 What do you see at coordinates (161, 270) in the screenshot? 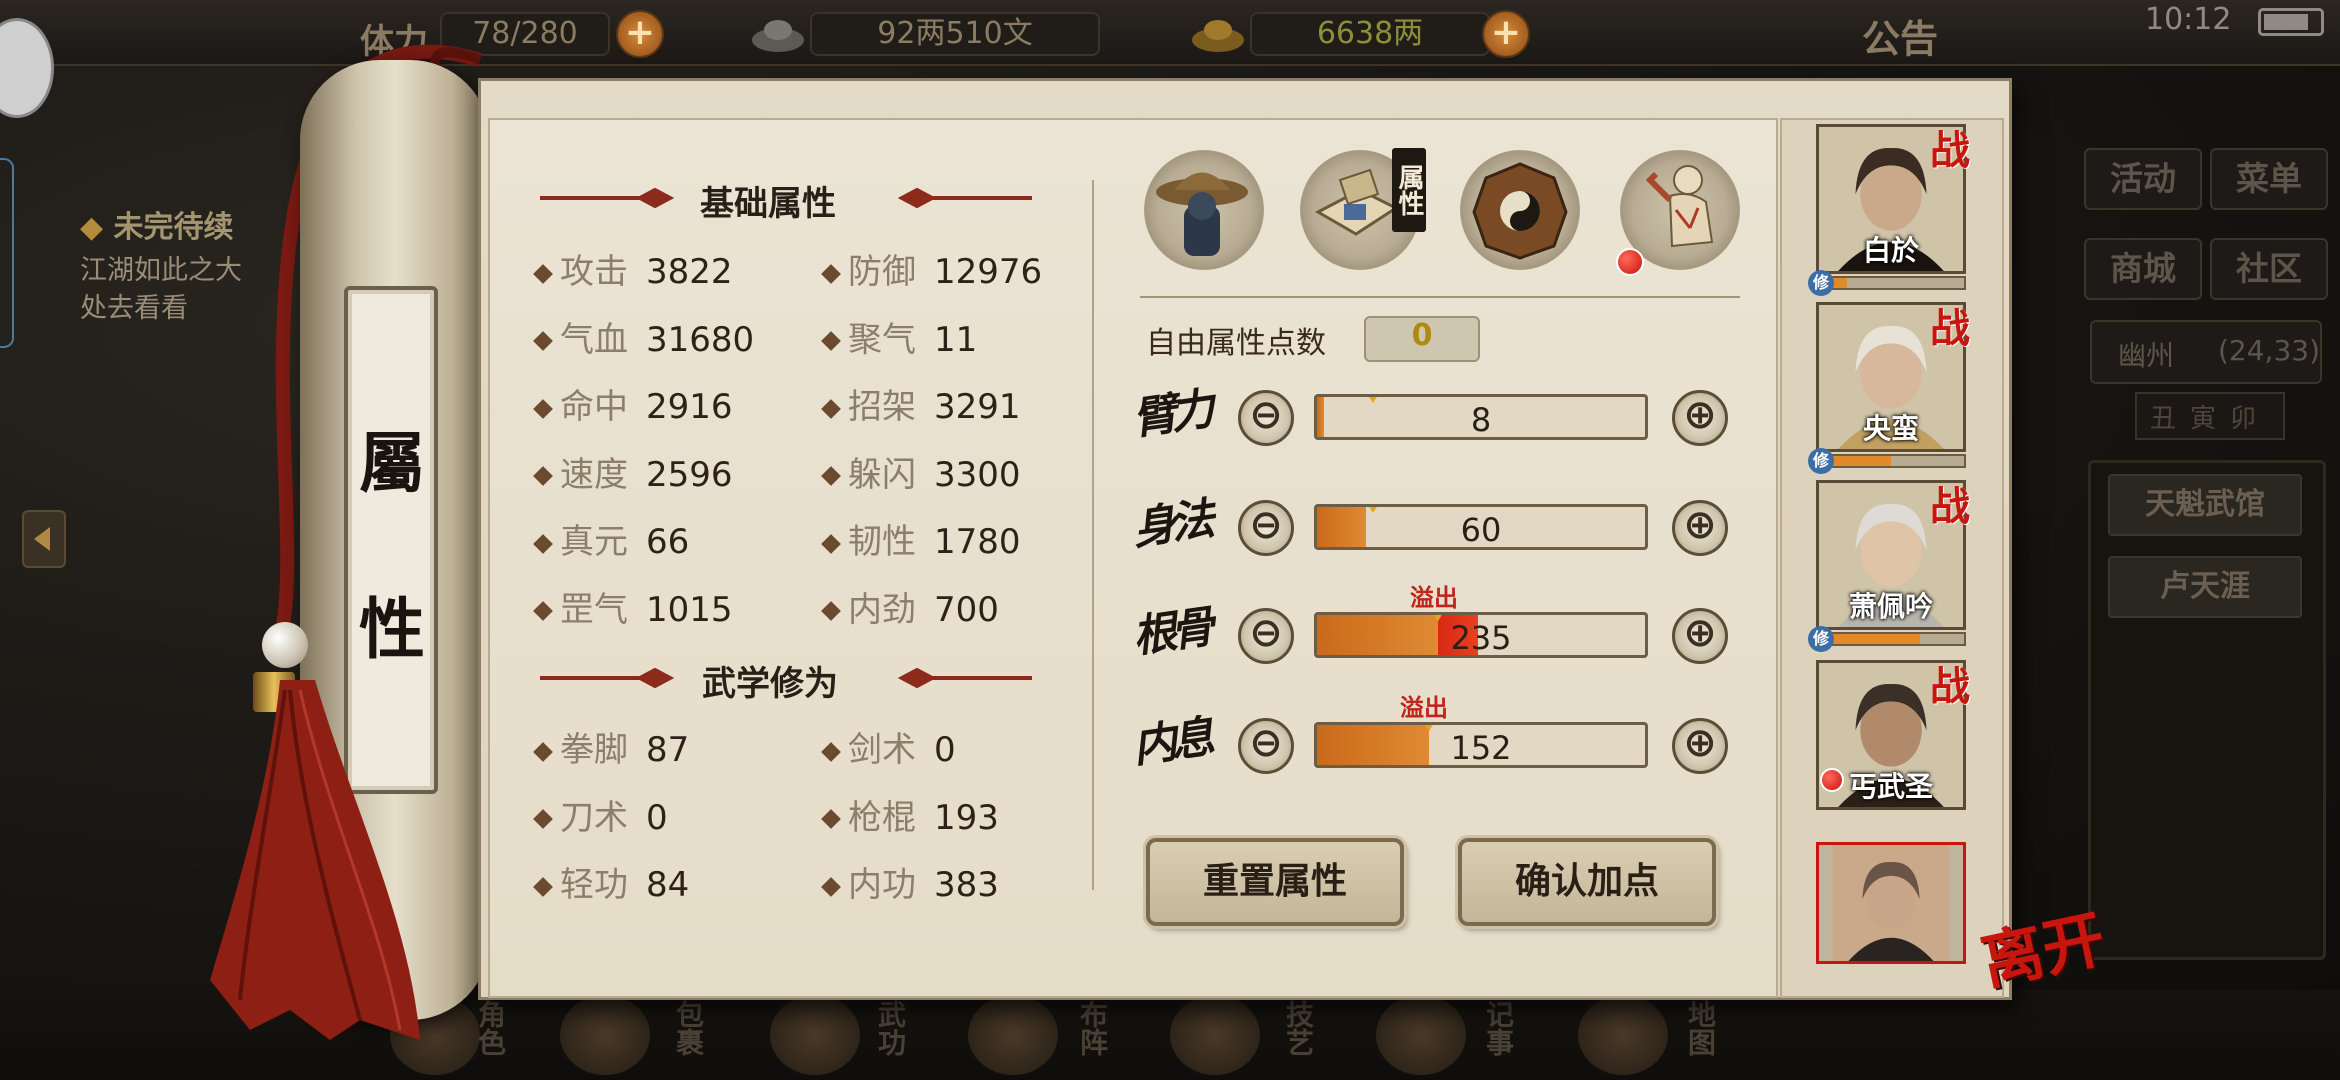
I see `quest-line-1: 江湖如此之大` at bounding box center [161, 270].